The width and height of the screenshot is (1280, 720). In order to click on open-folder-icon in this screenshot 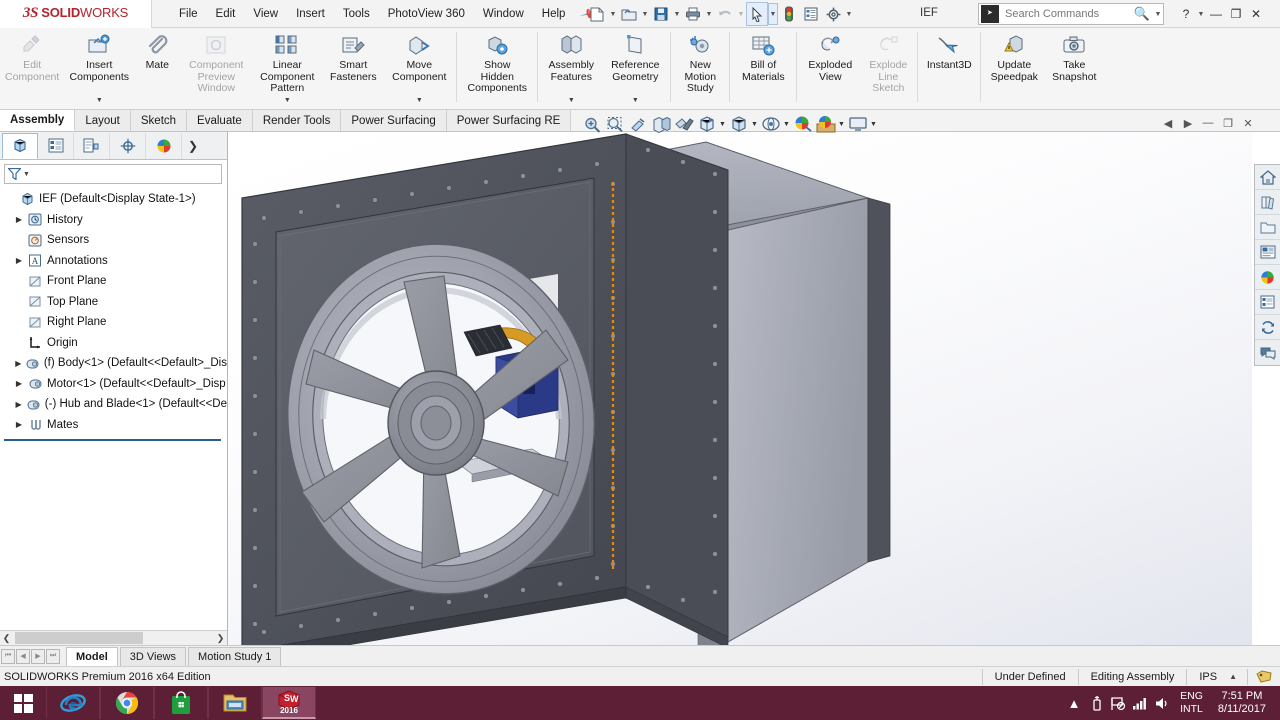, I will do `click(629, 14)`.